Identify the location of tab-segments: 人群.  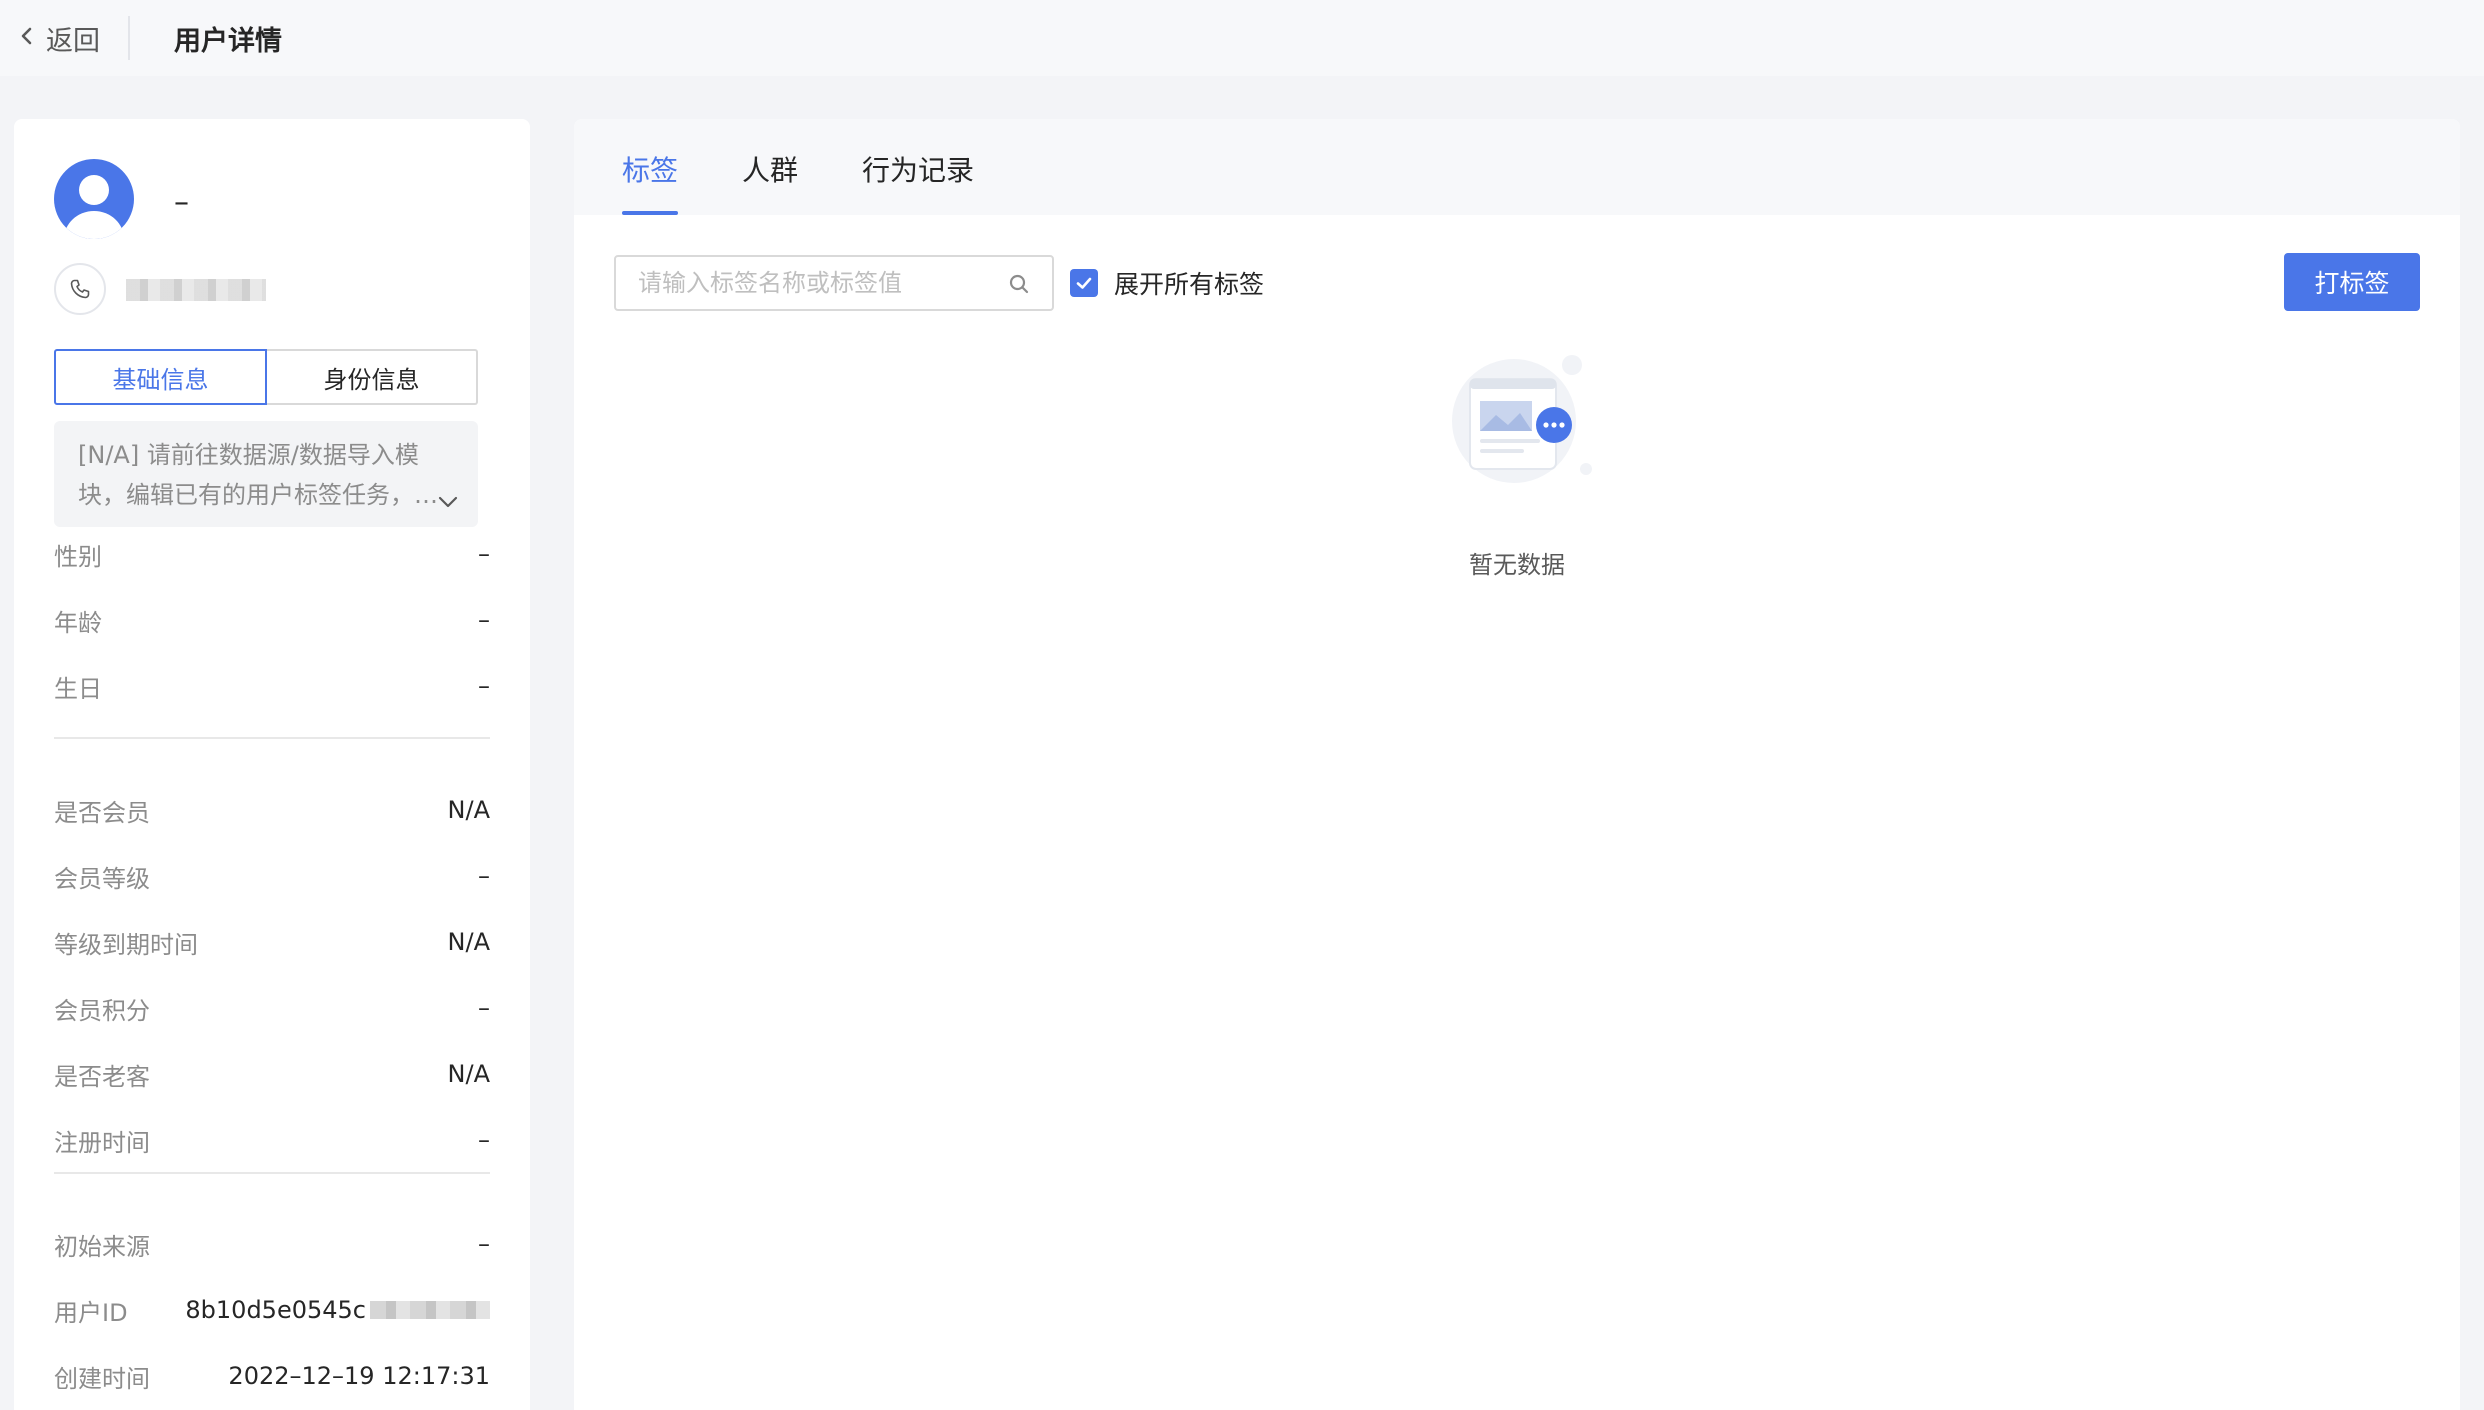
(770, 182).